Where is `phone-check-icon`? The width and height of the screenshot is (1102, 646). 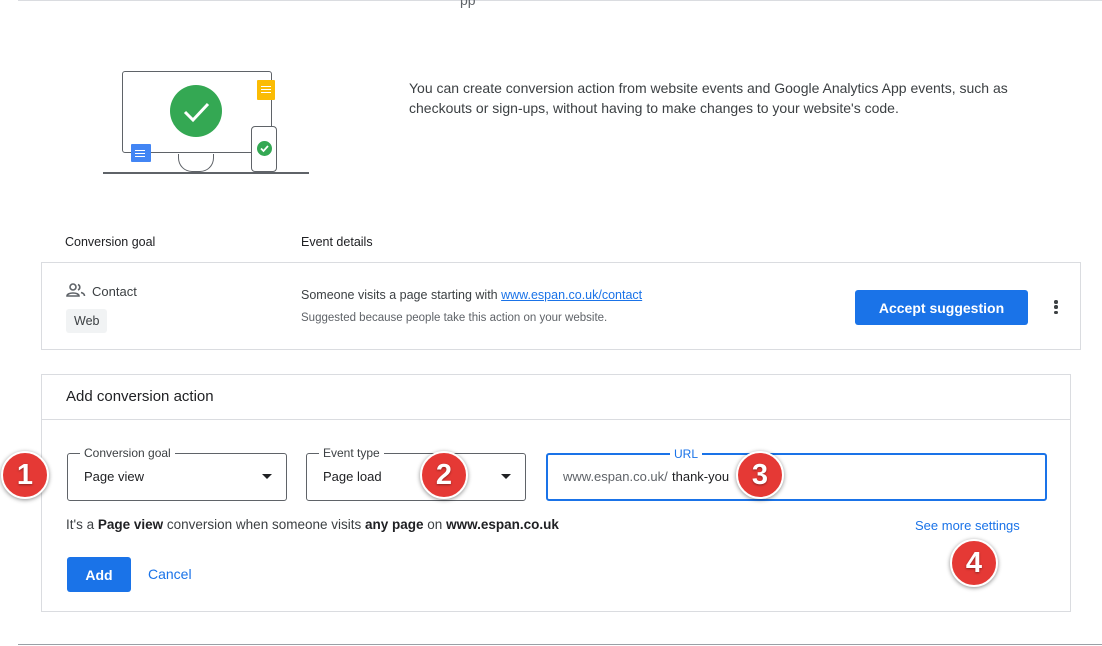 phone-check-icon is located at coordinates (264, 148).